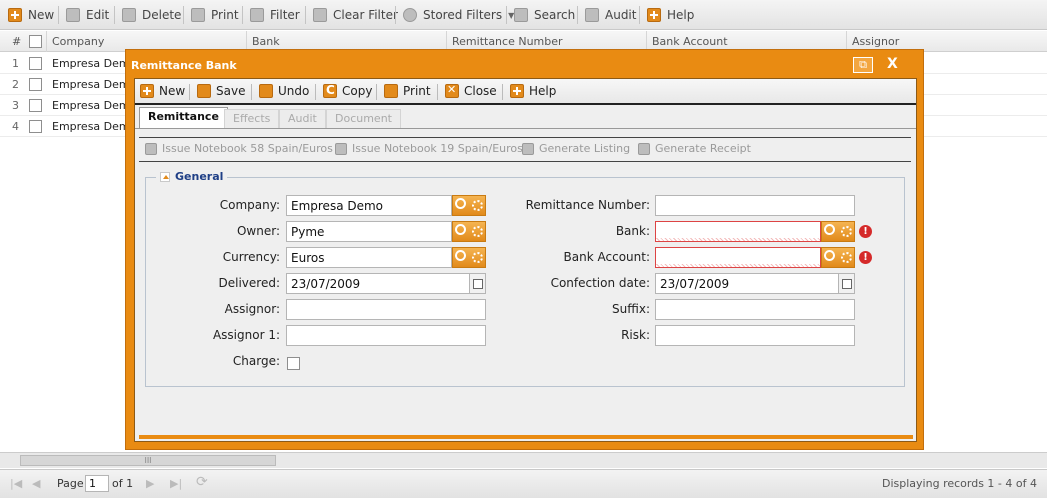 This screenshot has height=498, width=1047. Describe the element at coordinates (892, 64) in the screenshot. I see `close-window-button: X` at that location.